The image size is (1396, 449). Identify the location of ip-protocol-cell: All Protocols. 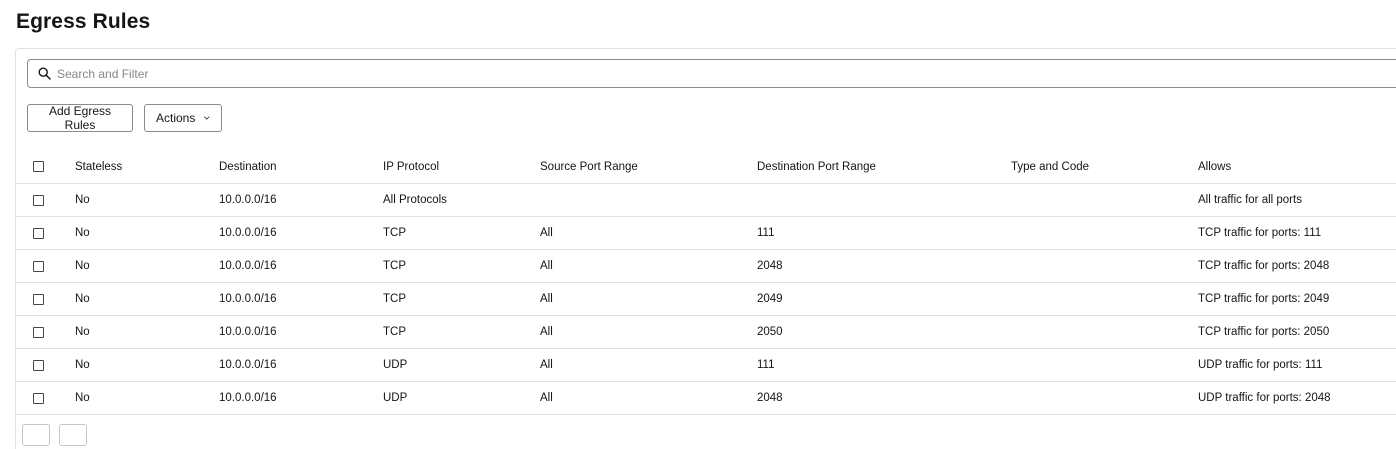
(415, 200).